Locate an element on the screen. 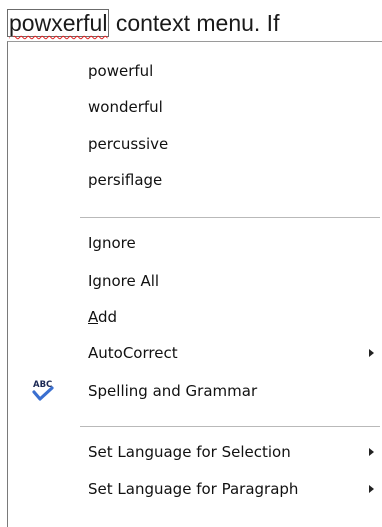  ignore-menu-item: Ignore is located at coordinates (194, 243).